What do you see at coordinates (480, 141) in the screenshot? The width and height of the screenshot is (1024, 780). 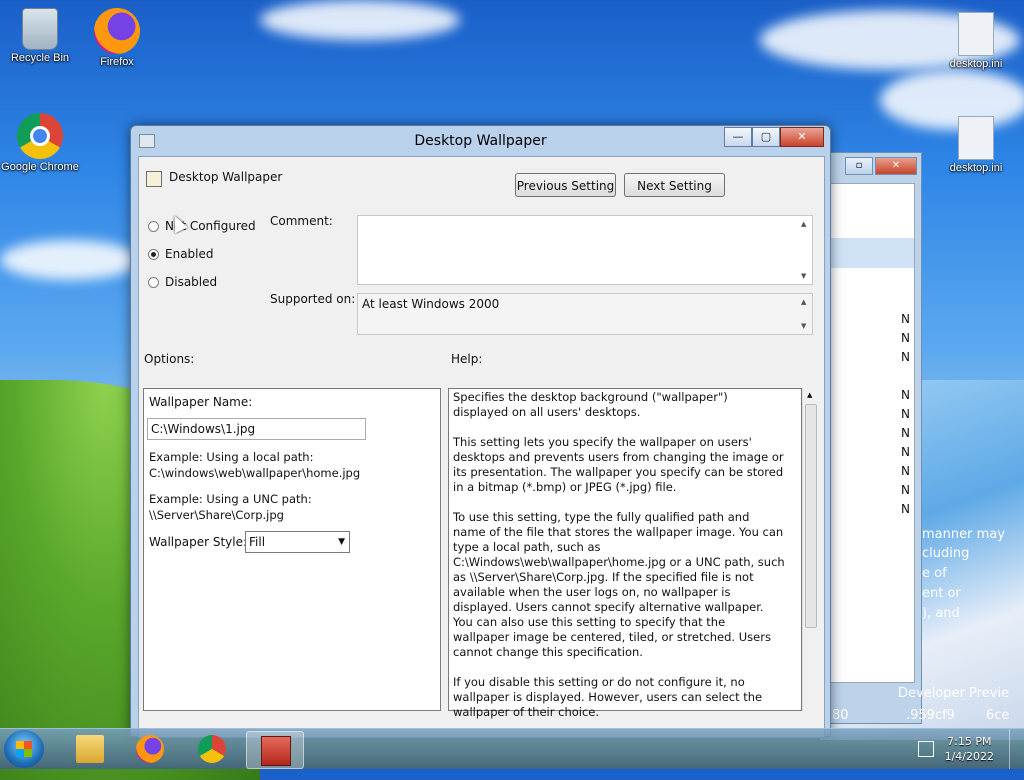 I see `title-bar: Desktop Wallpaper — ▢ ✕` at bounding box center [480, 141].